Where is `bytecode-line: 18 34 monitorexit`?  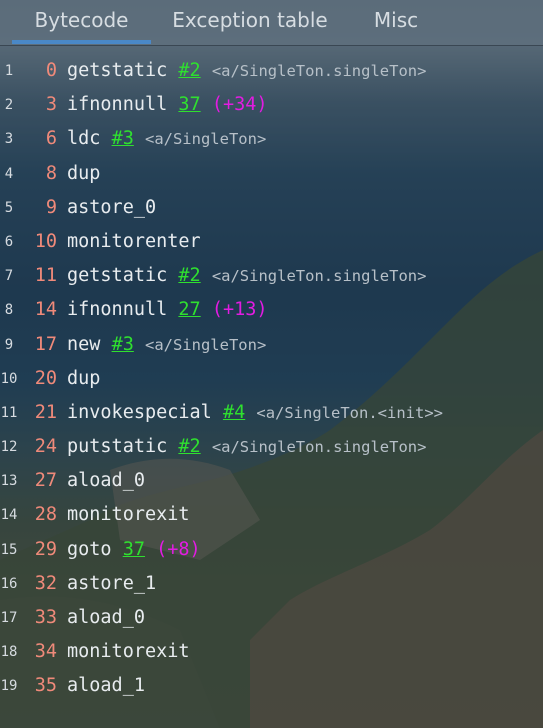 bytecode-line: 18 34 monitorexit is located at coordinates (271, 652).